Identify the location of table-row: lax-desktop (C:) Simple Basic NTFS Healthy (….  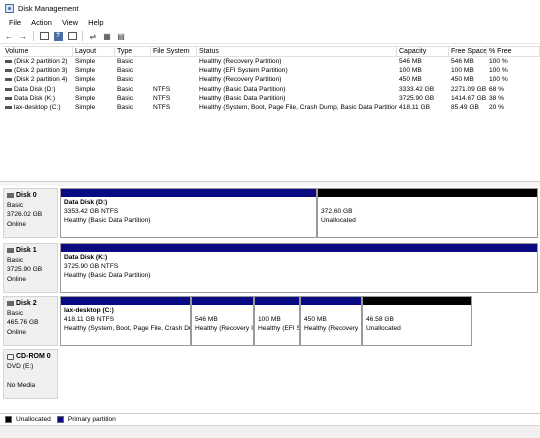
(271, 107).